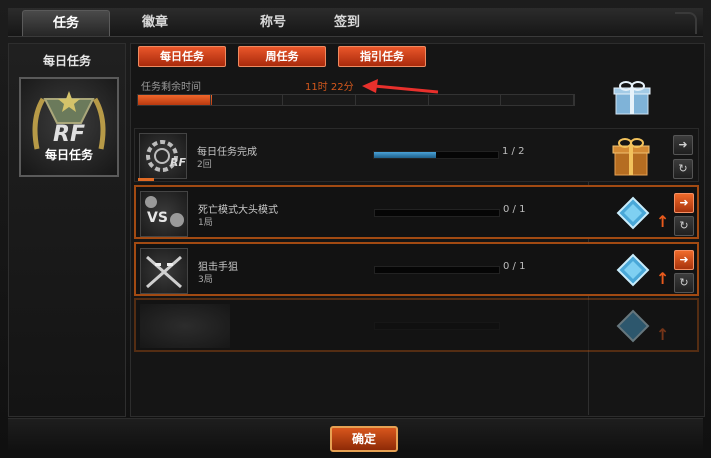 The height and width of the screenshot is (458, 711). I want to click on tab-tasks: 任务, so click(66, 23).